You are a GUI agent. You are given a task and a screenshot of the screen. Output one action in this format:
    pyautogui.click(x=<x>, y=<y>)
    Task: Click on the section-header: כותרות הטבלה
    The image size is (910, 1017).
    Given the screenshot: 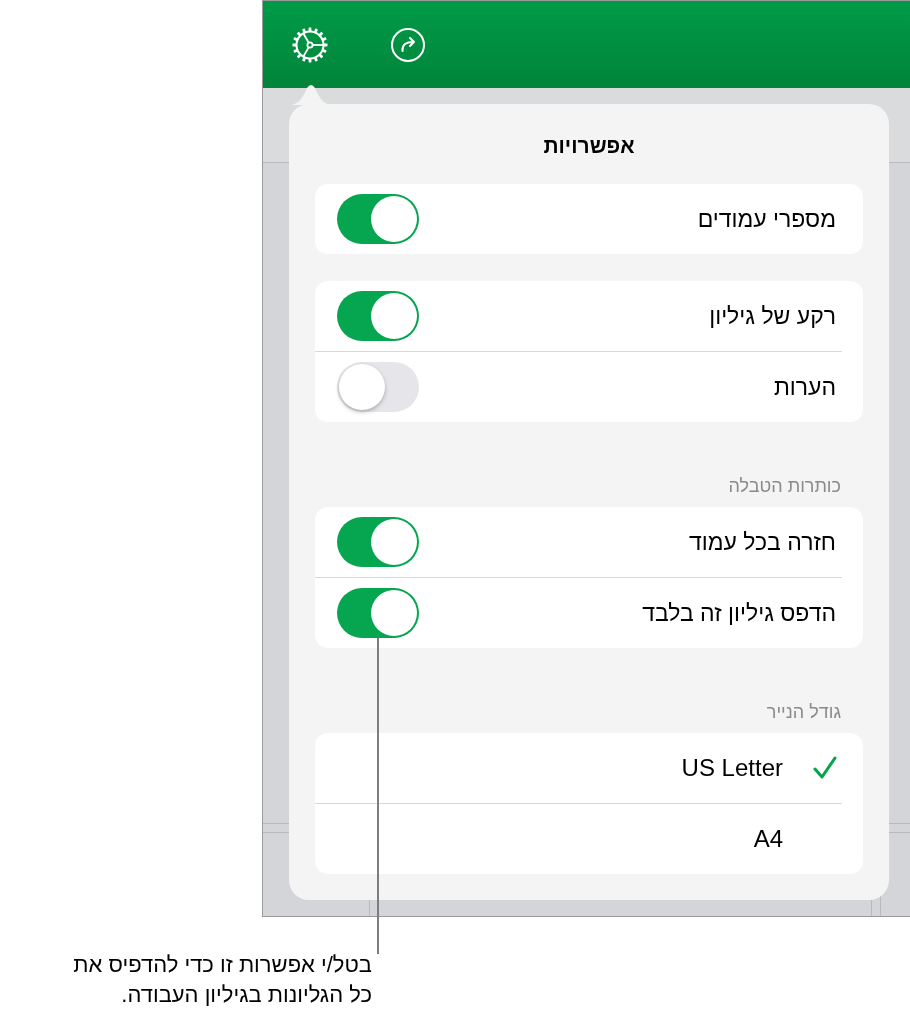 What is the action you would take?
    pyautogui.click(x=784, y=486)
    